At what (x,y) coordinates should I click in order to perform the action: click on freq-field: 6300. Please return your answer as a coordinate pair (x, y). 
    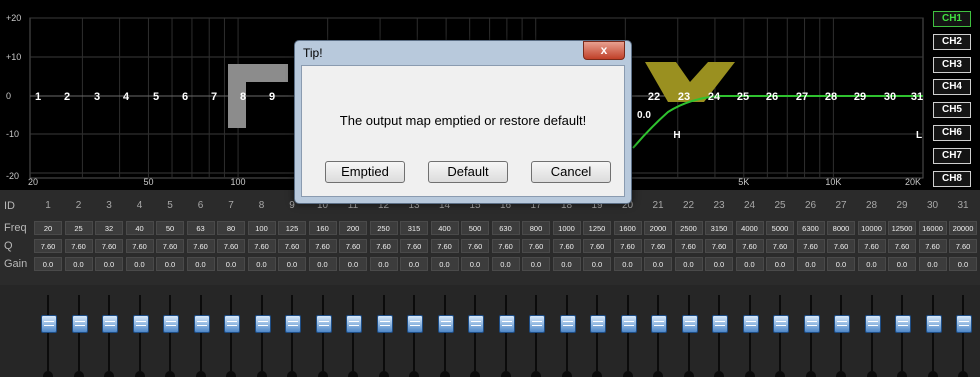
    Looking at the image, I should click on (810, 228).